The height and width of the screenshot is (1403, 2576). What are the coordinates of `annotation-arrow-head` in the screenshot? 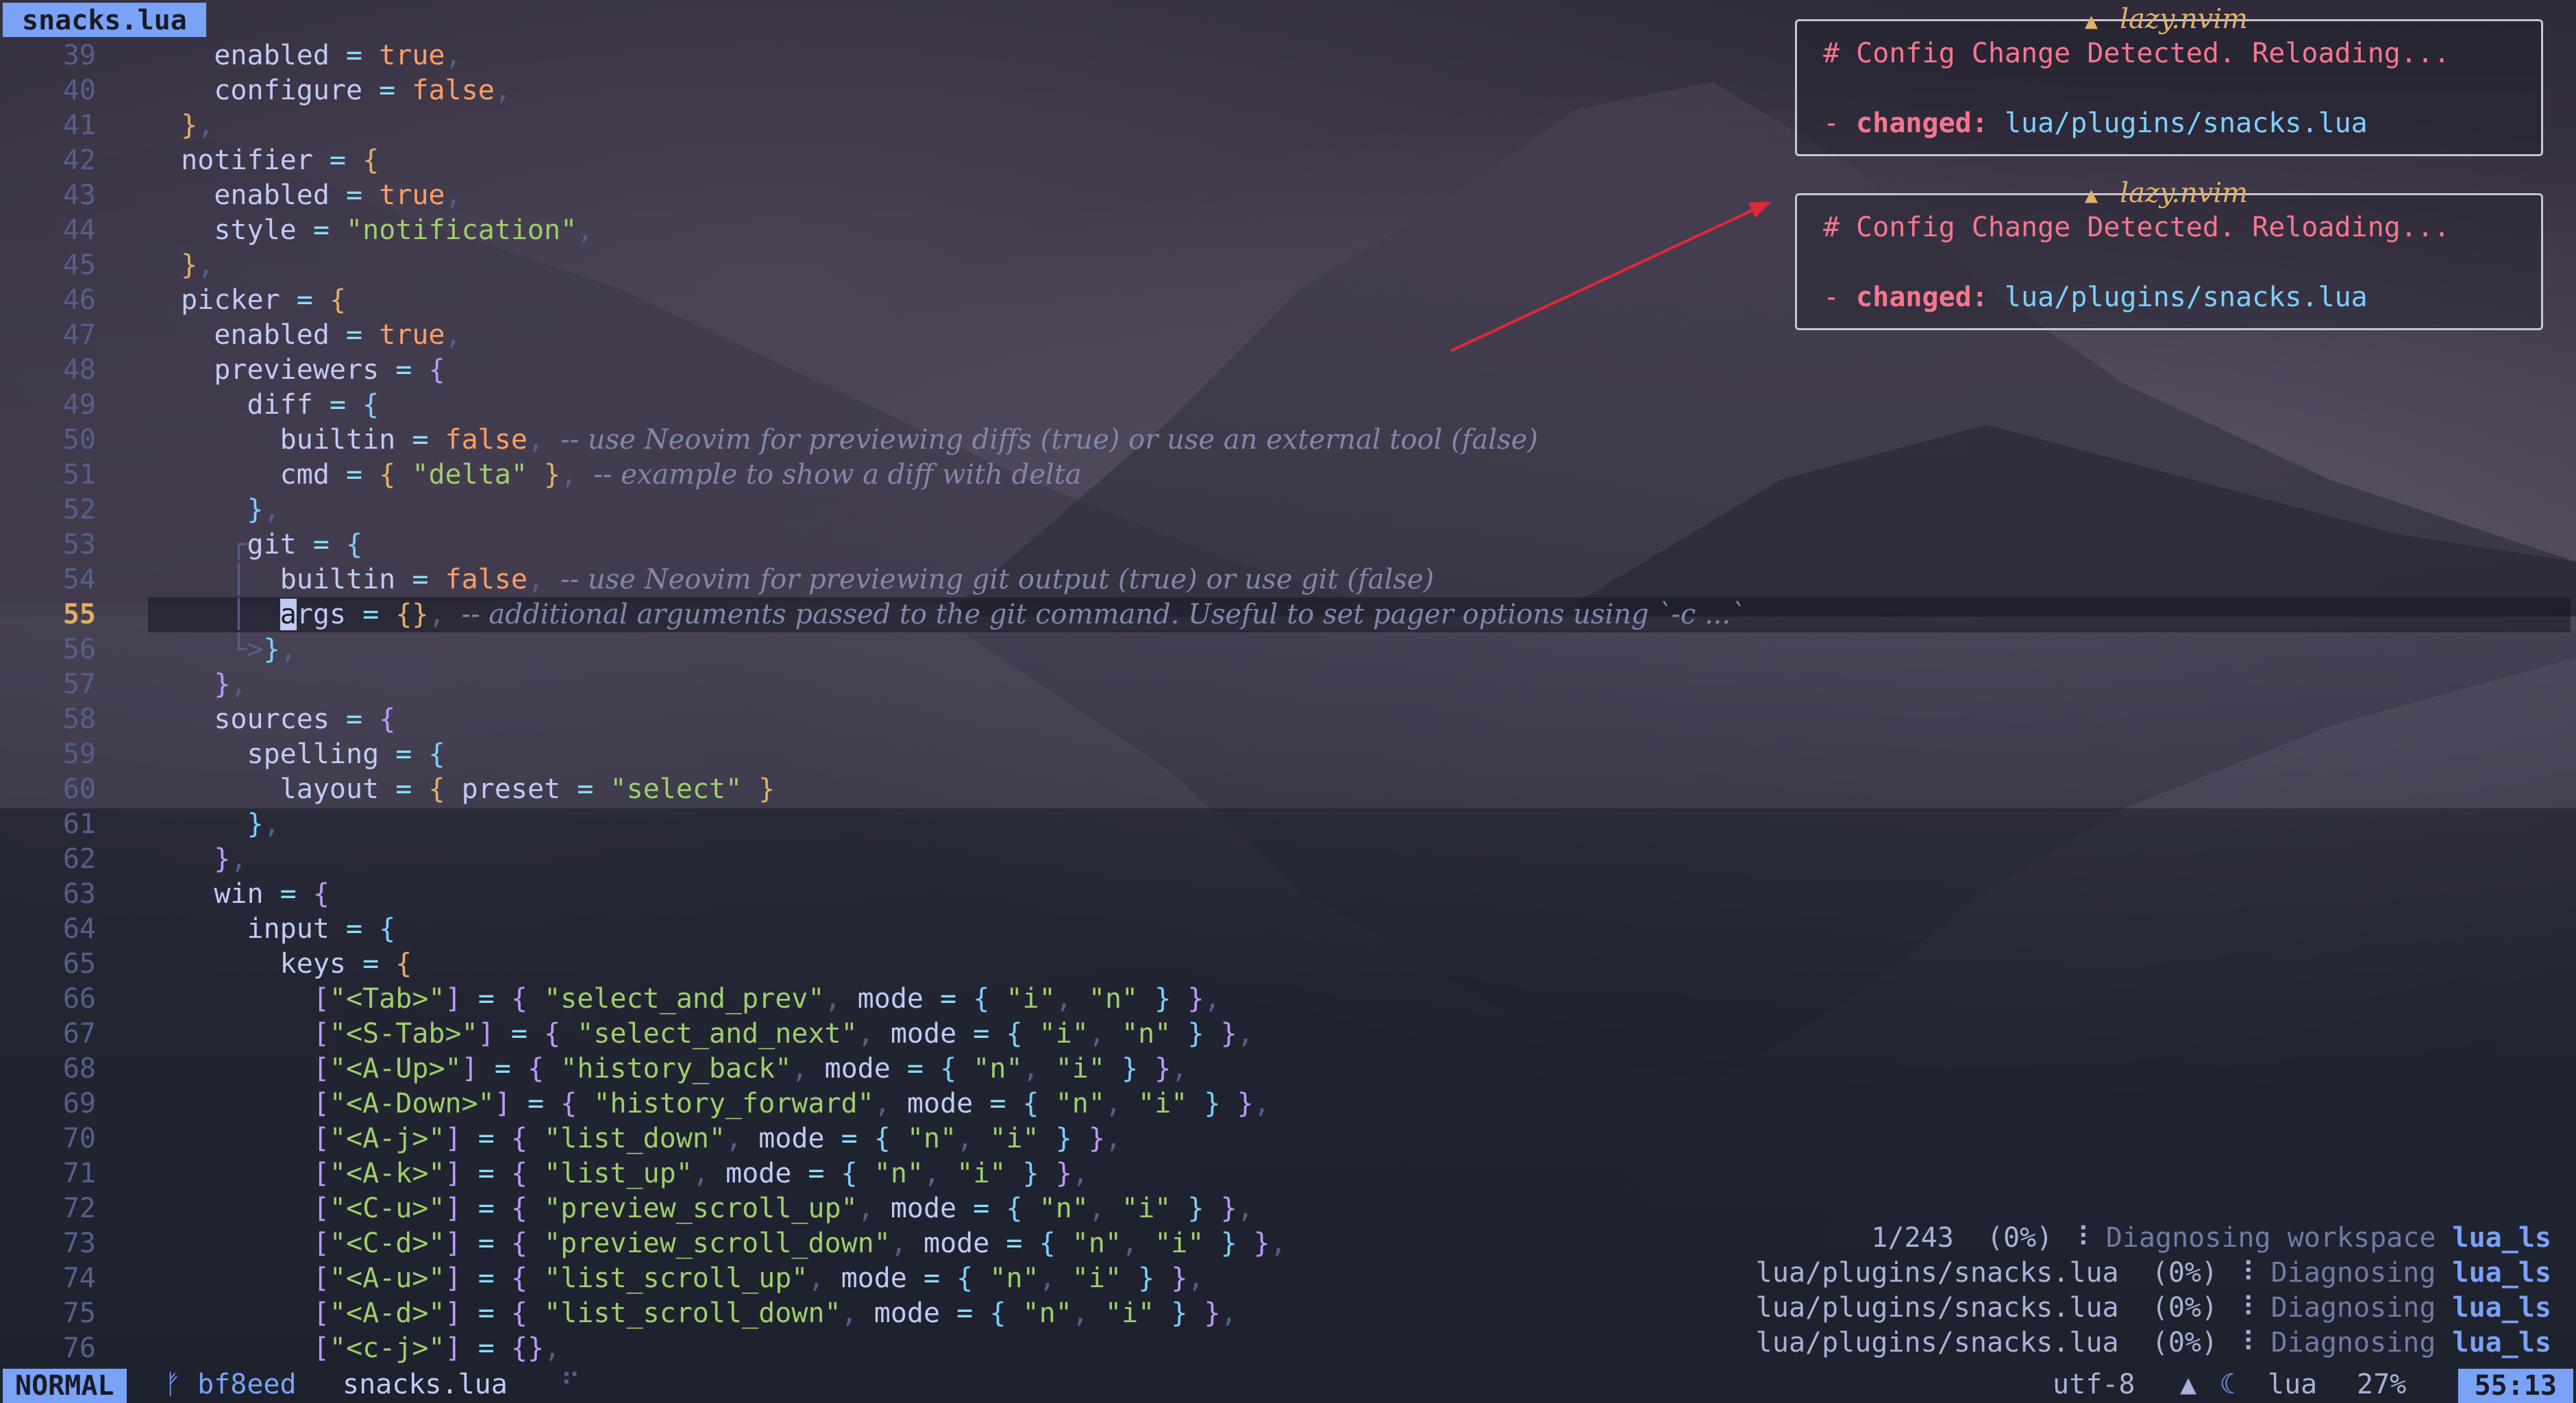 It's located at (1760, 209).